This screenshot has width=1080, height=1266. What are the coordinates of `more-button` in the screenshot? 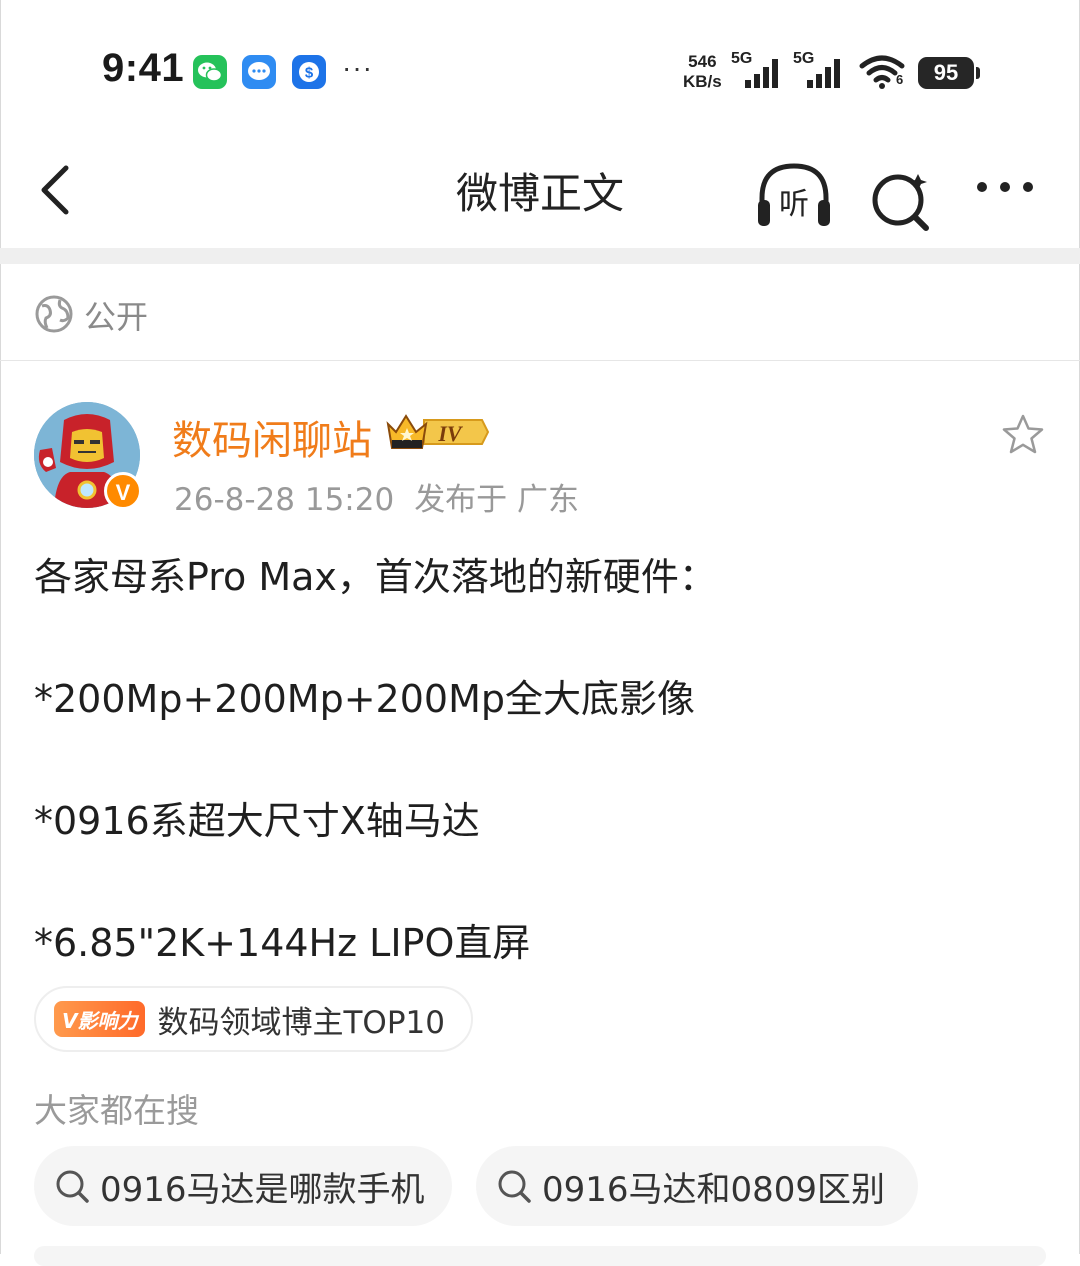 It's located at (1007, 185).